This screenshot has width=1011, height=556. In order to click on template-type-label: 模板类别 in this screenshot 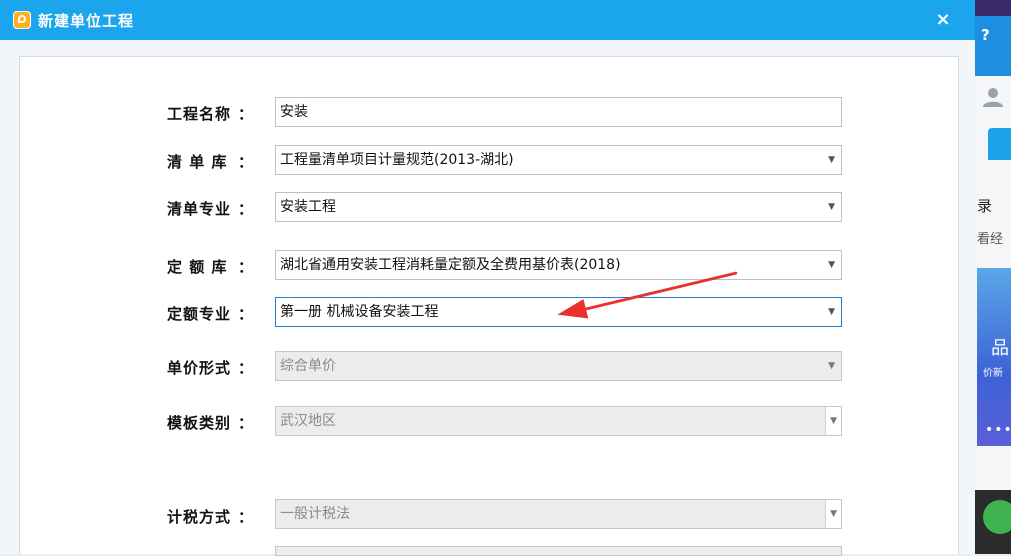, I will do `click(199, 423)`.